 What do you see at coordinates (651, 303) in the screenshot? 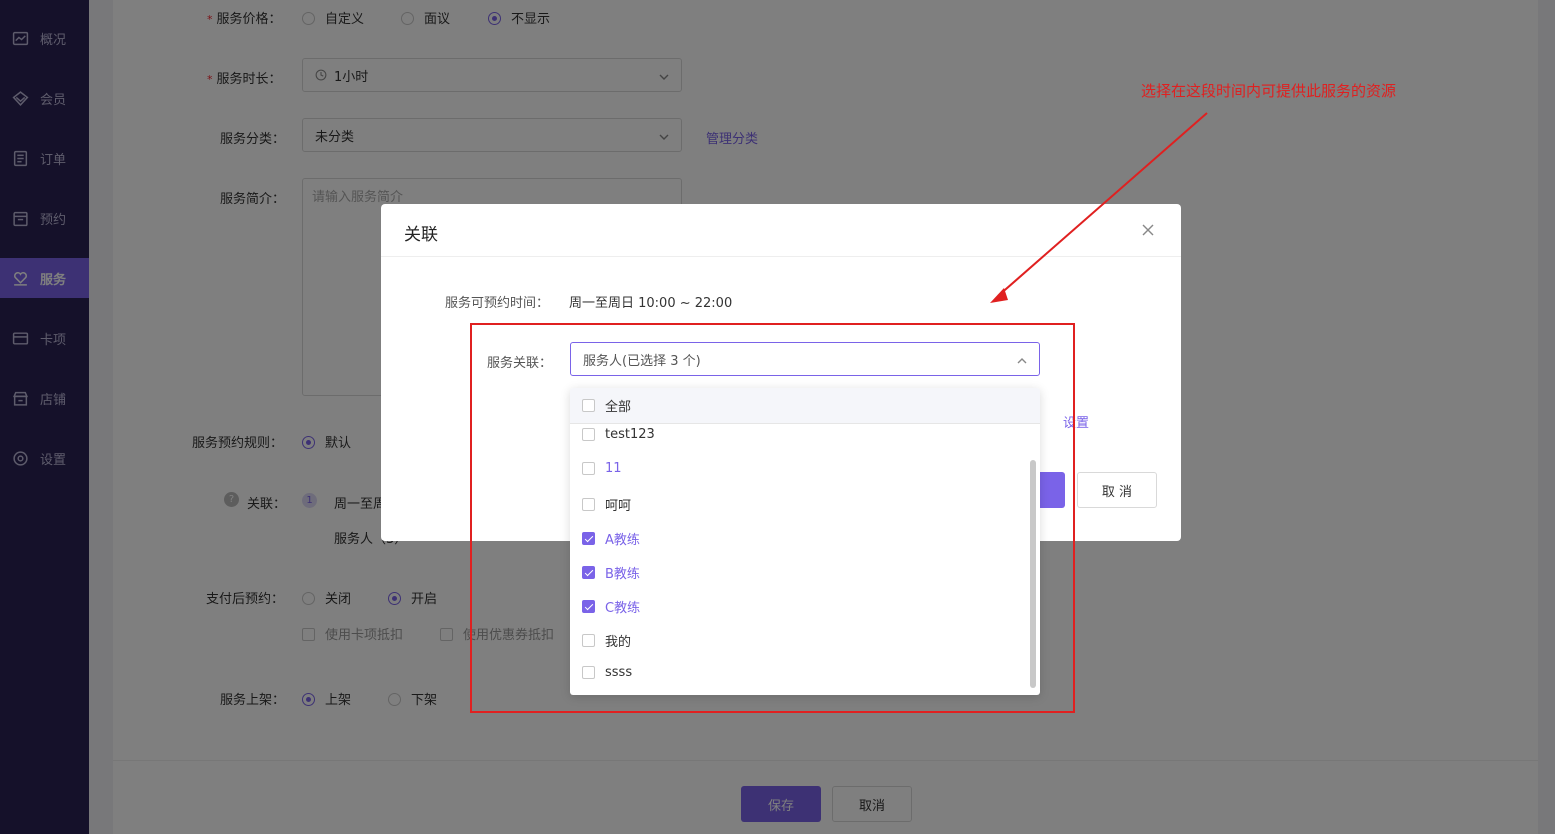
I see `time-value: 周一至周日 10:00 ~ 22:00` at bounding box center [651, 303].